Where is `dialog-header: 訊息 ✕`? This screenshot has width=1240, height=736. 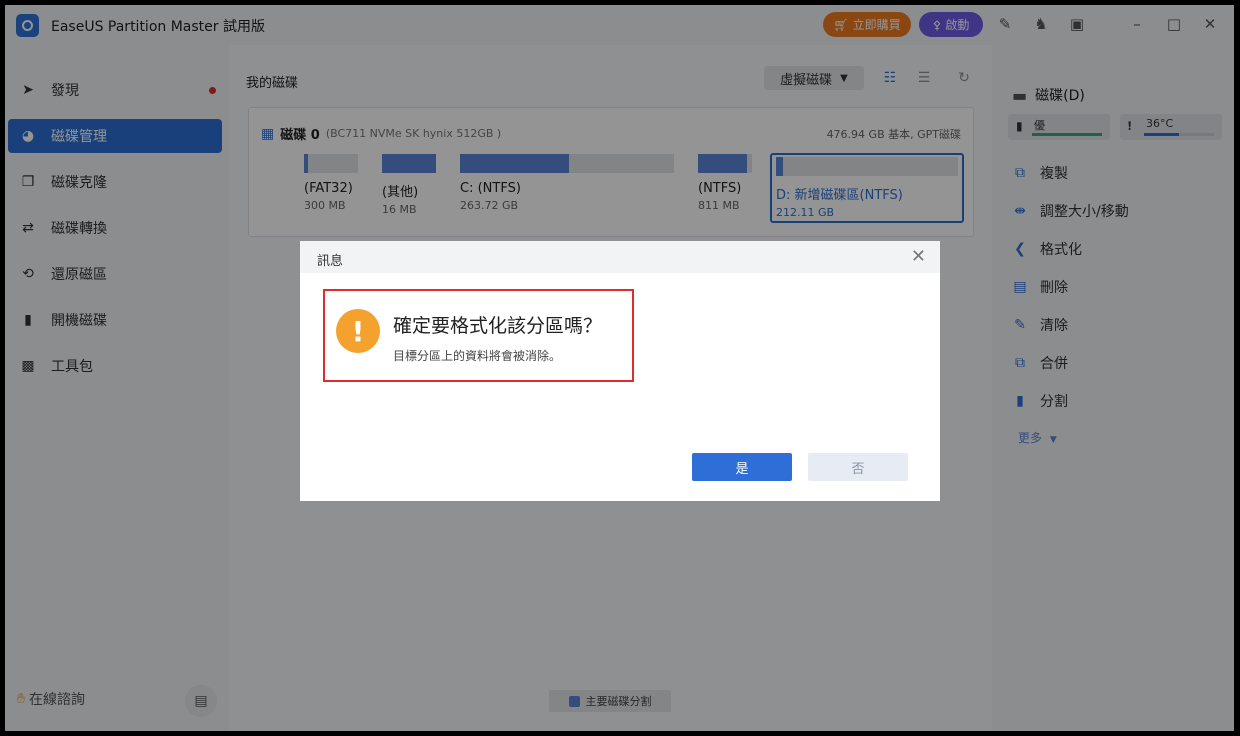
dialog-header: 訊息 ✕ is located at coordinates (620, 257).